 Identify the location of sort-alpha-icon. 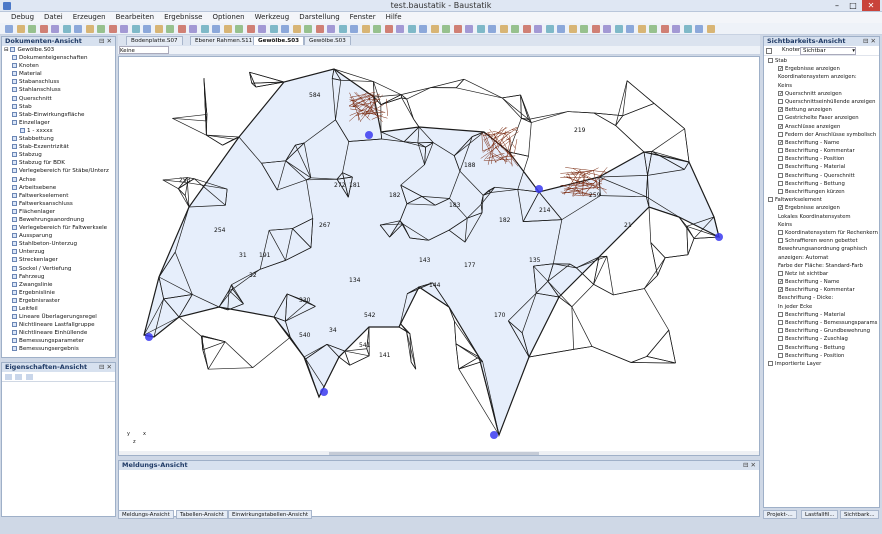
(18, 377).